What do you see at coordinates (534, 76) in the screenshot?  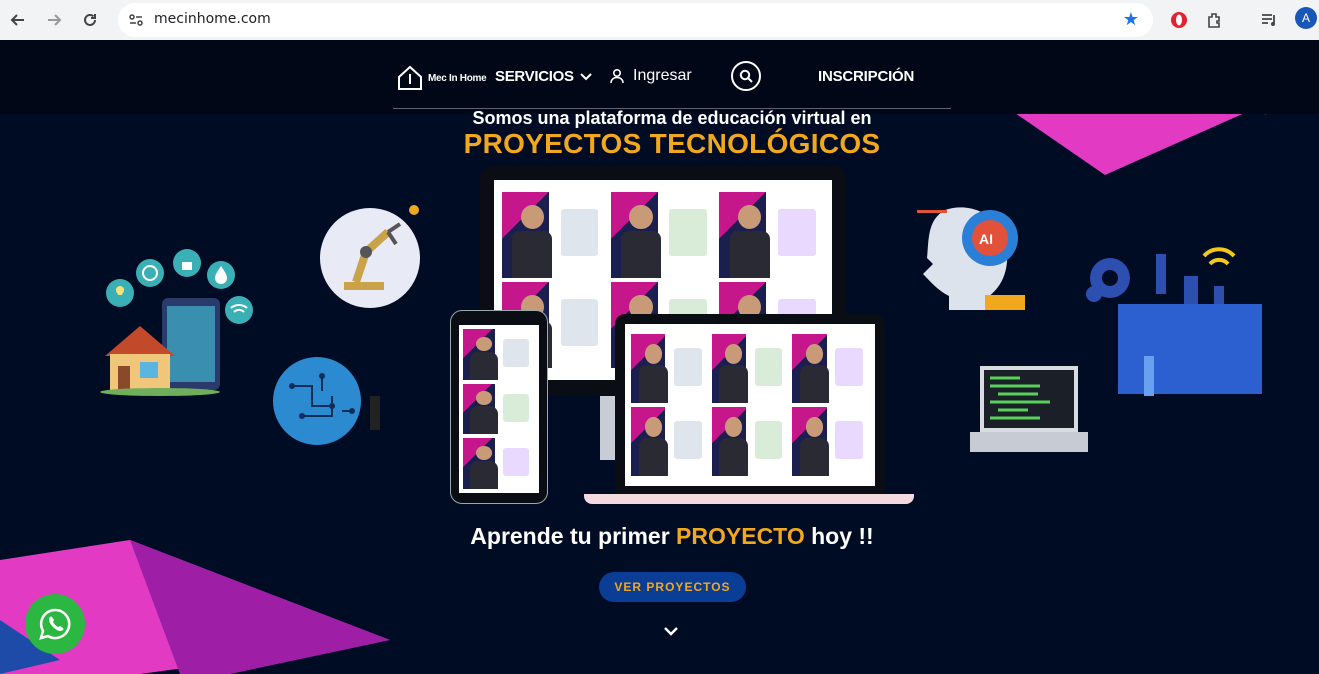 I see `menu-servicios-label: SERVICIOS` at bounding box center [534, 76].